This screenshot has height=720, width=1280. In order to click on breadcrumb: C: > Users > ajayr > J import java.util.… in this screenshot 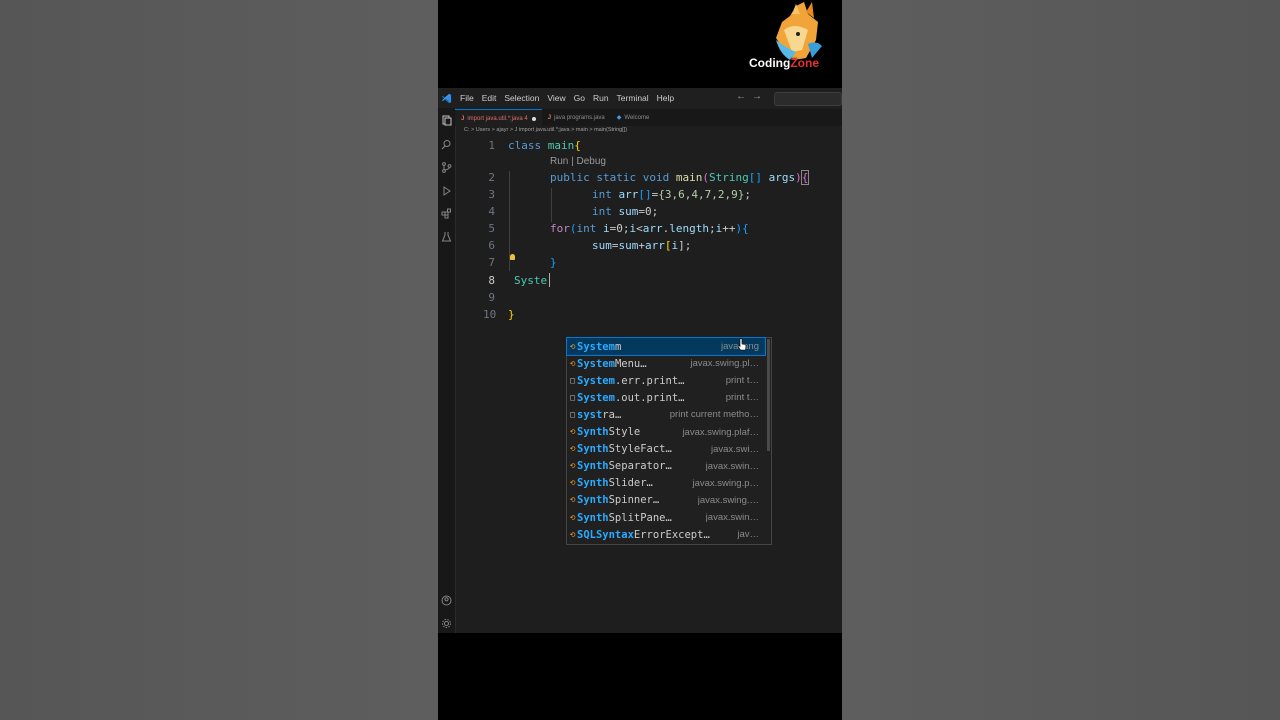, I will do `click(545, 130)`.